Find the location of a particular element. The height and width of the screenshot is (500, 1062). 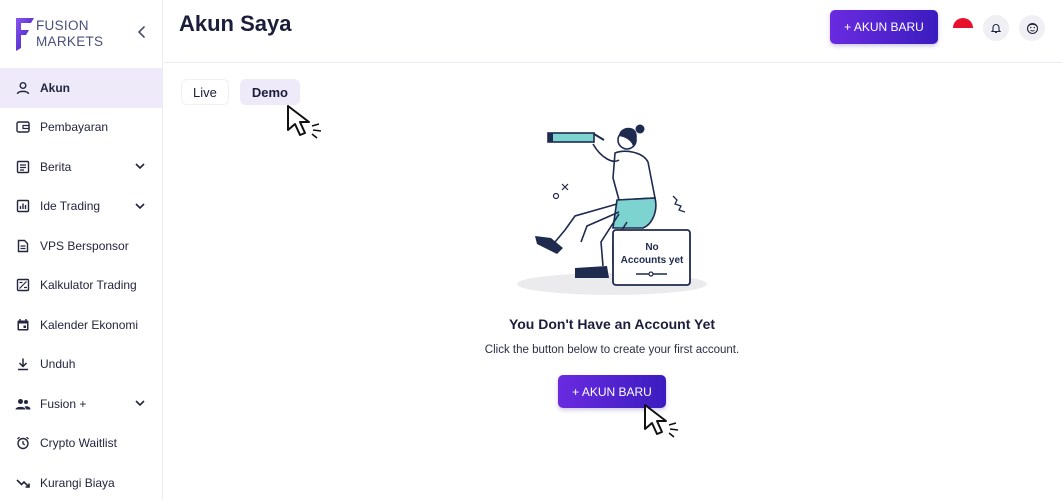

calculator-icon is located at coordinates (23, 285).